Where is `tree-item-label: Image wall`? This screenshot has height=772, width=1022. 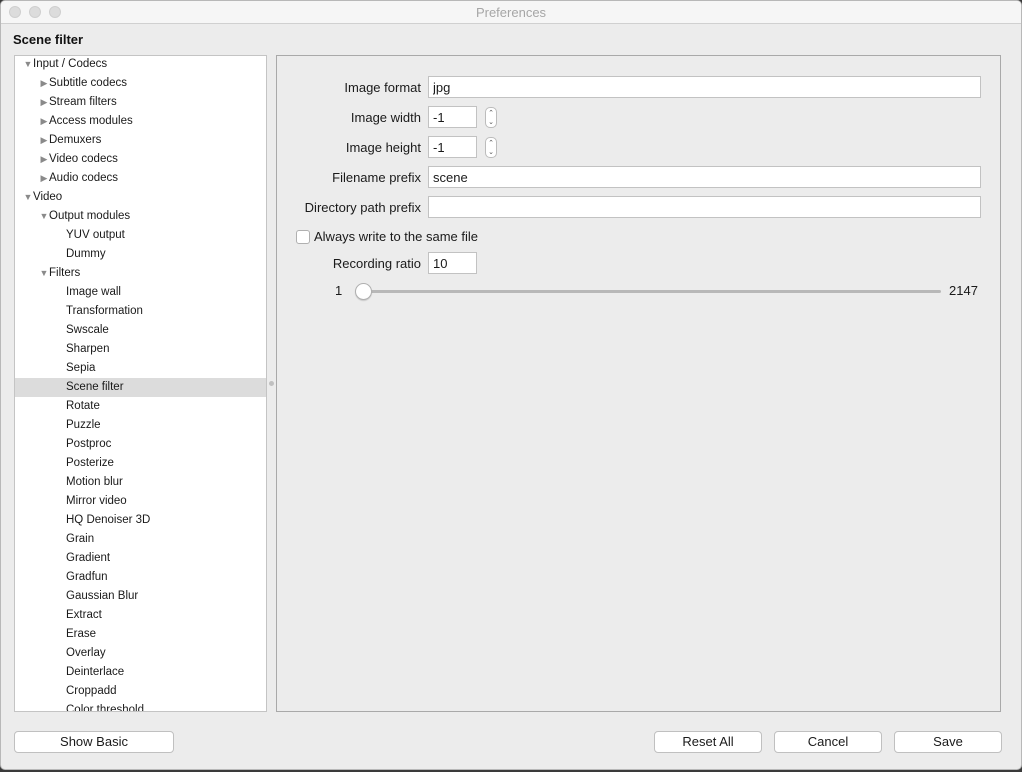 tree-item-label: Image wall is located at coordinates (93, 292).